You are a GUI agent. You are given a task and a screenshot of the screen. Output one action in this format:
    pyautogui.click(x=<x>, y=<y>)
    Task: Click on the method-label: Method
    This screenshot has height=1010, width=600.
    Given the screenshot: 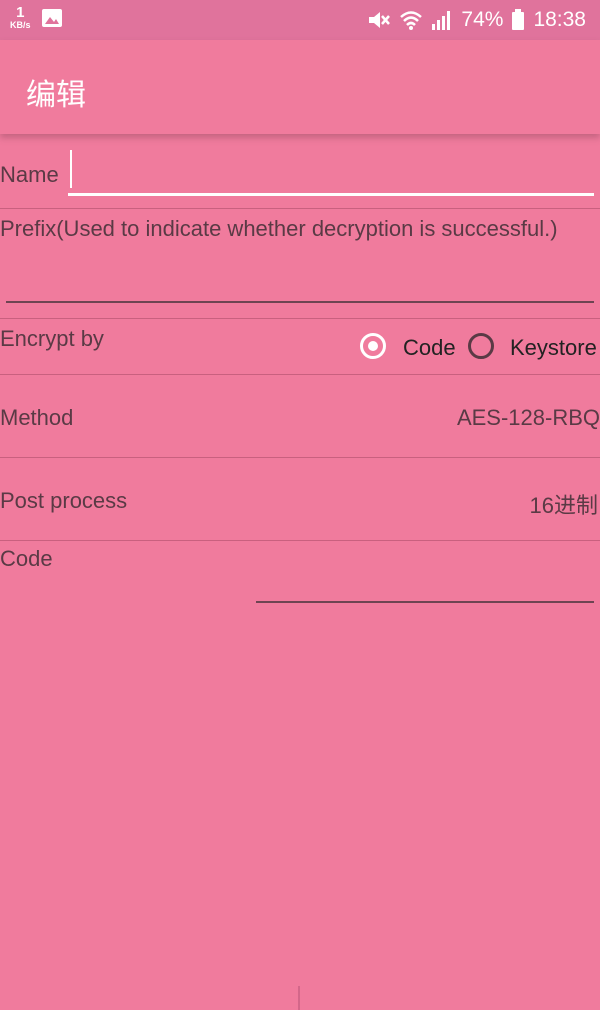 What is the action you would take?
    pyautogui.click(x=37, y=417)
    